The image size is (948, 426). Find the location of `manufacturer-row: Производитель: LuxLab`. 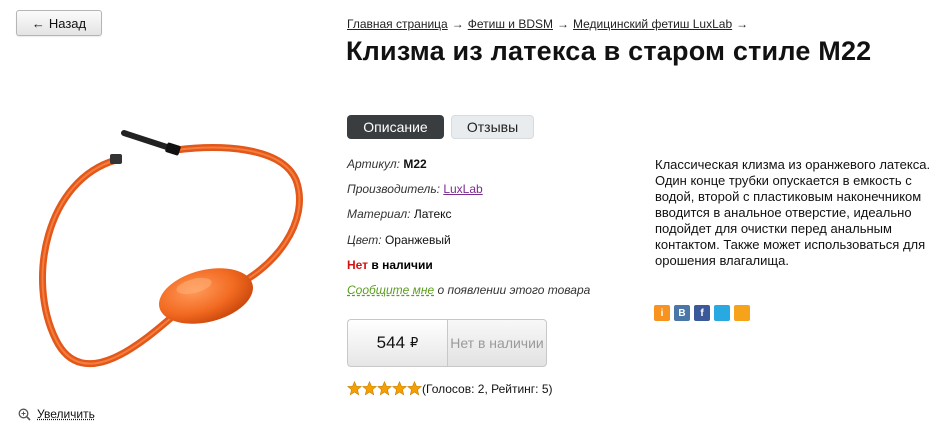

manufacturer-row: Производитель: LuxLab is located at coordinates (415, 189).